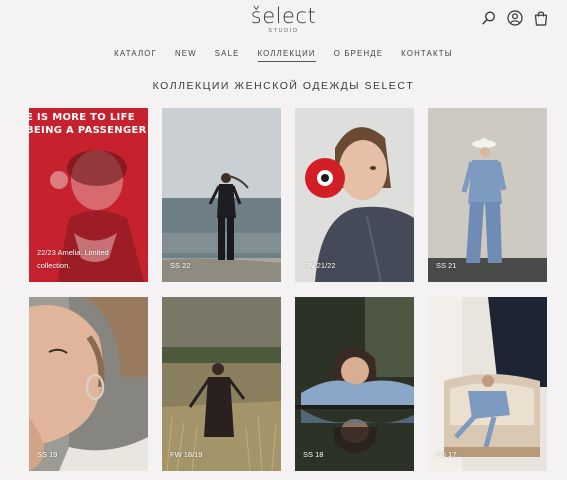  I want to click on nav-item-about: О БРЕНДЕ, so click(358, 55).